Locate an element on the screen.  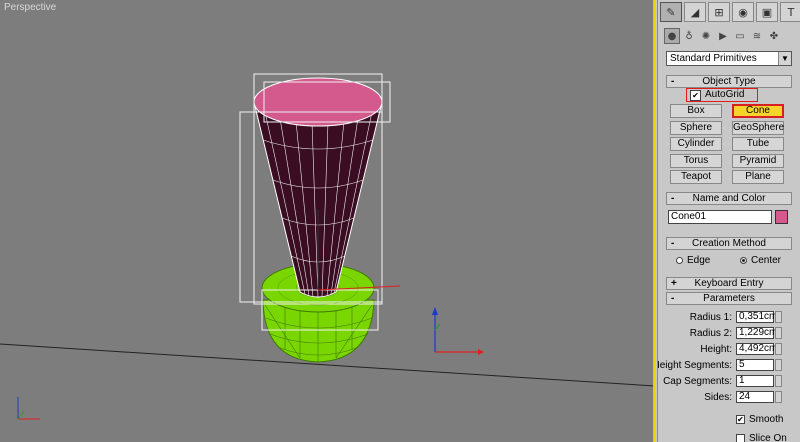
cameras-icon: ▶ is located at coordinates (723, 36).